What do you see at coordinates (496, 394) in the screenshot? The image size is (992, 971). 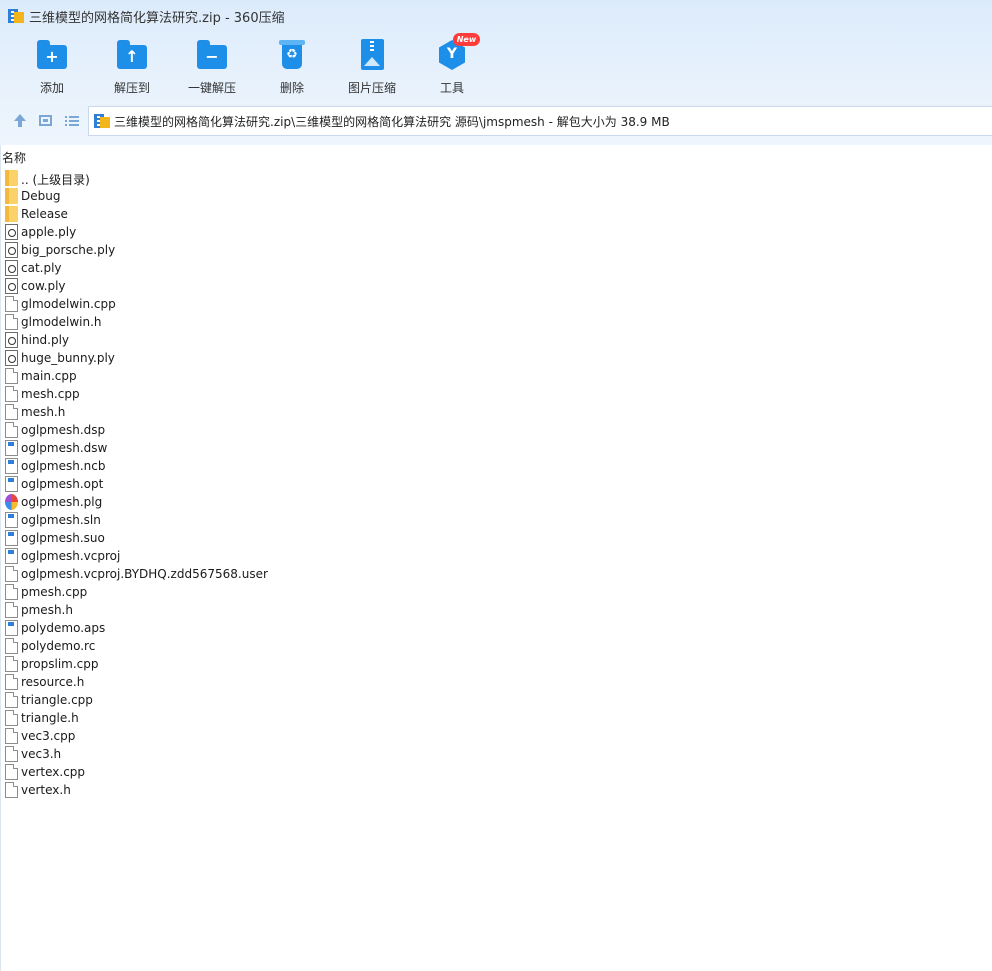 I see `file-row: mesh.cpp` at bounding box center [496, 394].